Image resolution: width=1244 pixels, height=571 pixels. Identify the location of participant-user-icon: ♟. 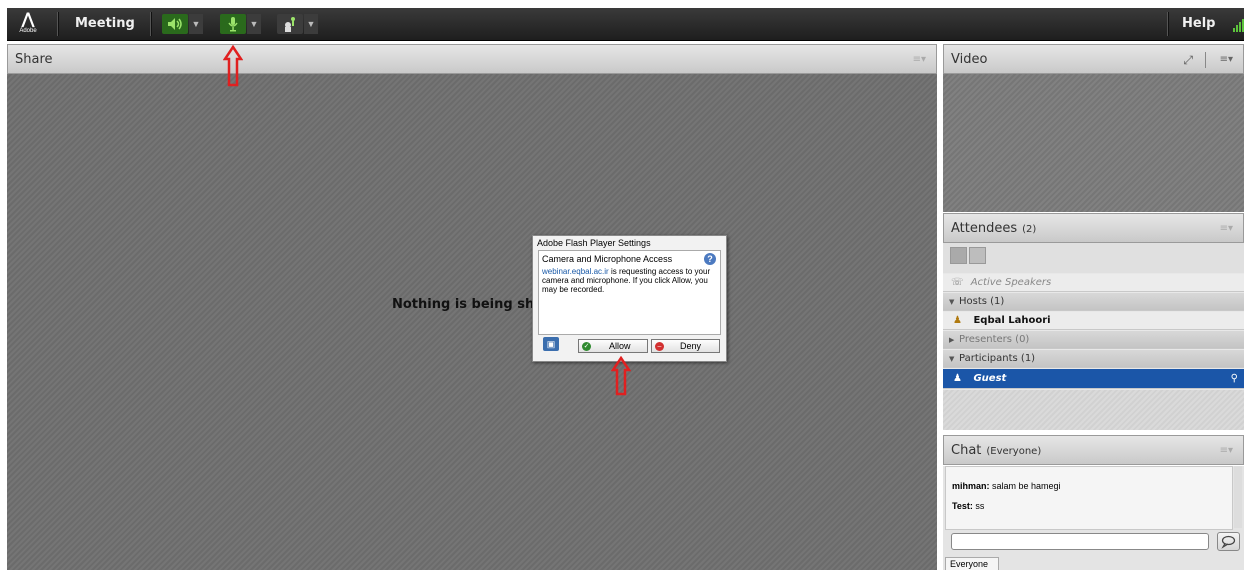
(957, 378).